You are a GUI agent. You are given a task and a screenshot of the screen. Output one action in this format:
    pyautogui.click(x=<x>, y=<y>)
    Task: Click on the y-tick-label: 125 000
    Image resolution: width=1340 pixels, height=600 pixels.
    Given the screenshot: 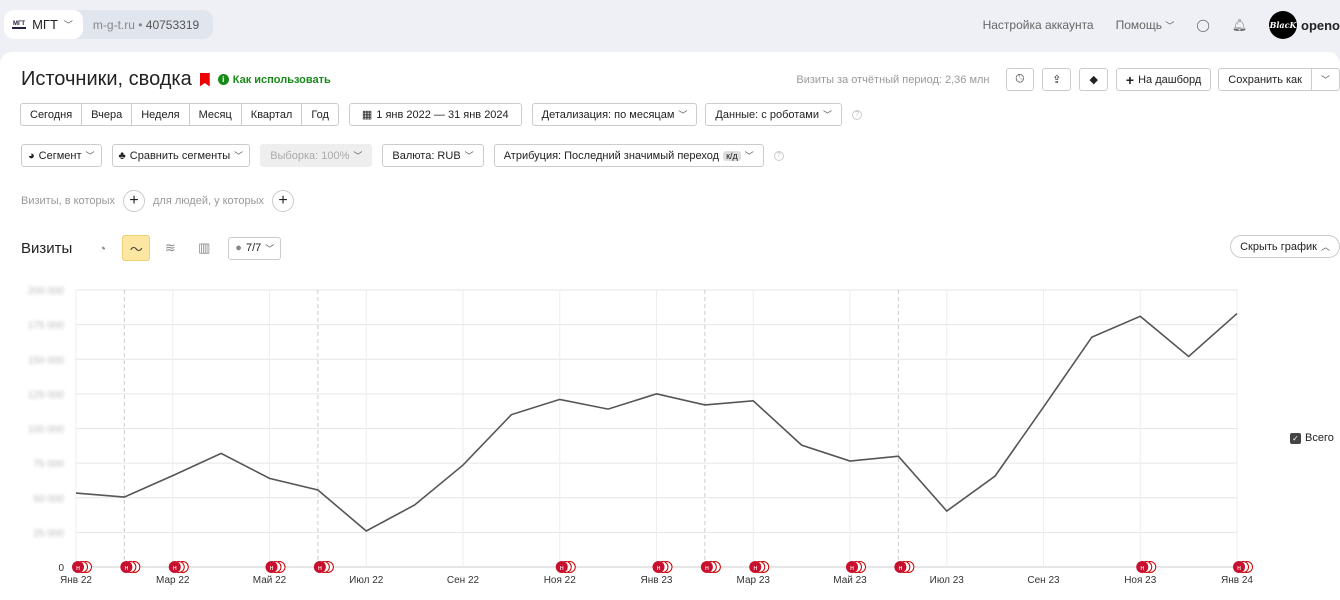 What is the action you would take?
    pyautogui.click(x=46, y=395)
    